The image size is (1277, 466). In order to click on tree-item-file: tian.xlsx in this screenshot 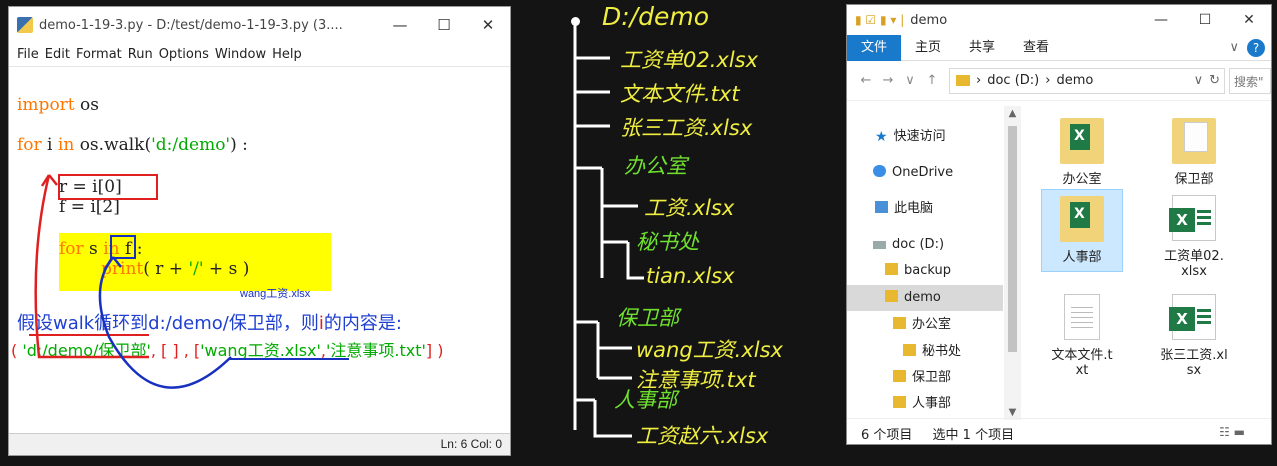, I will do `click(690, 276)`.